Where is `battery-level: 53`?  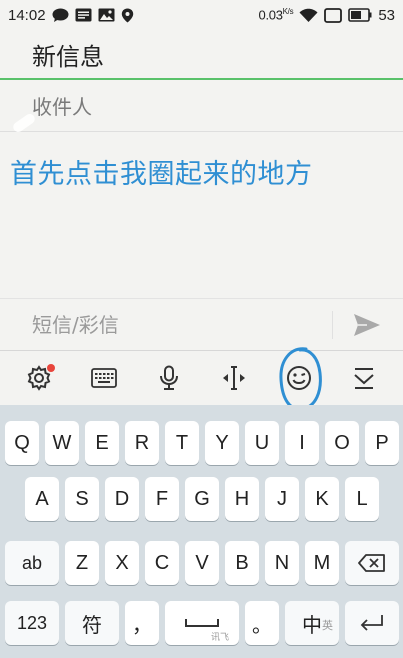
battery-level: 53 is located at coordinates (386, 15).